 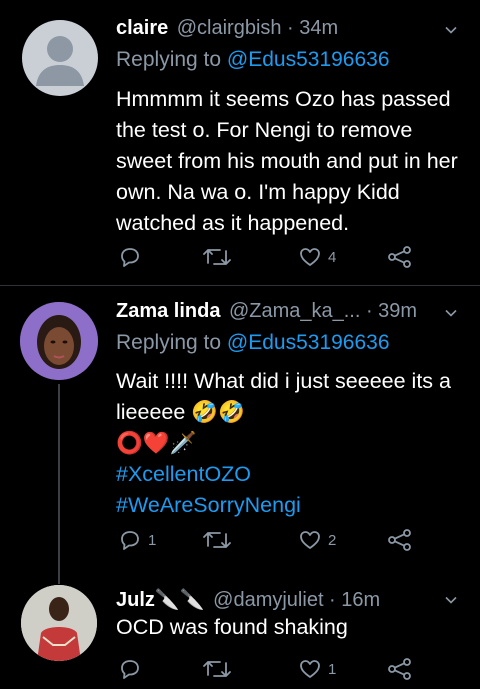 What do you see at coordinates (283, 381) in the screenshot?
I see `text-line: Wait !!!! What did i just seeeee its a` at bounding box center [283, 381].